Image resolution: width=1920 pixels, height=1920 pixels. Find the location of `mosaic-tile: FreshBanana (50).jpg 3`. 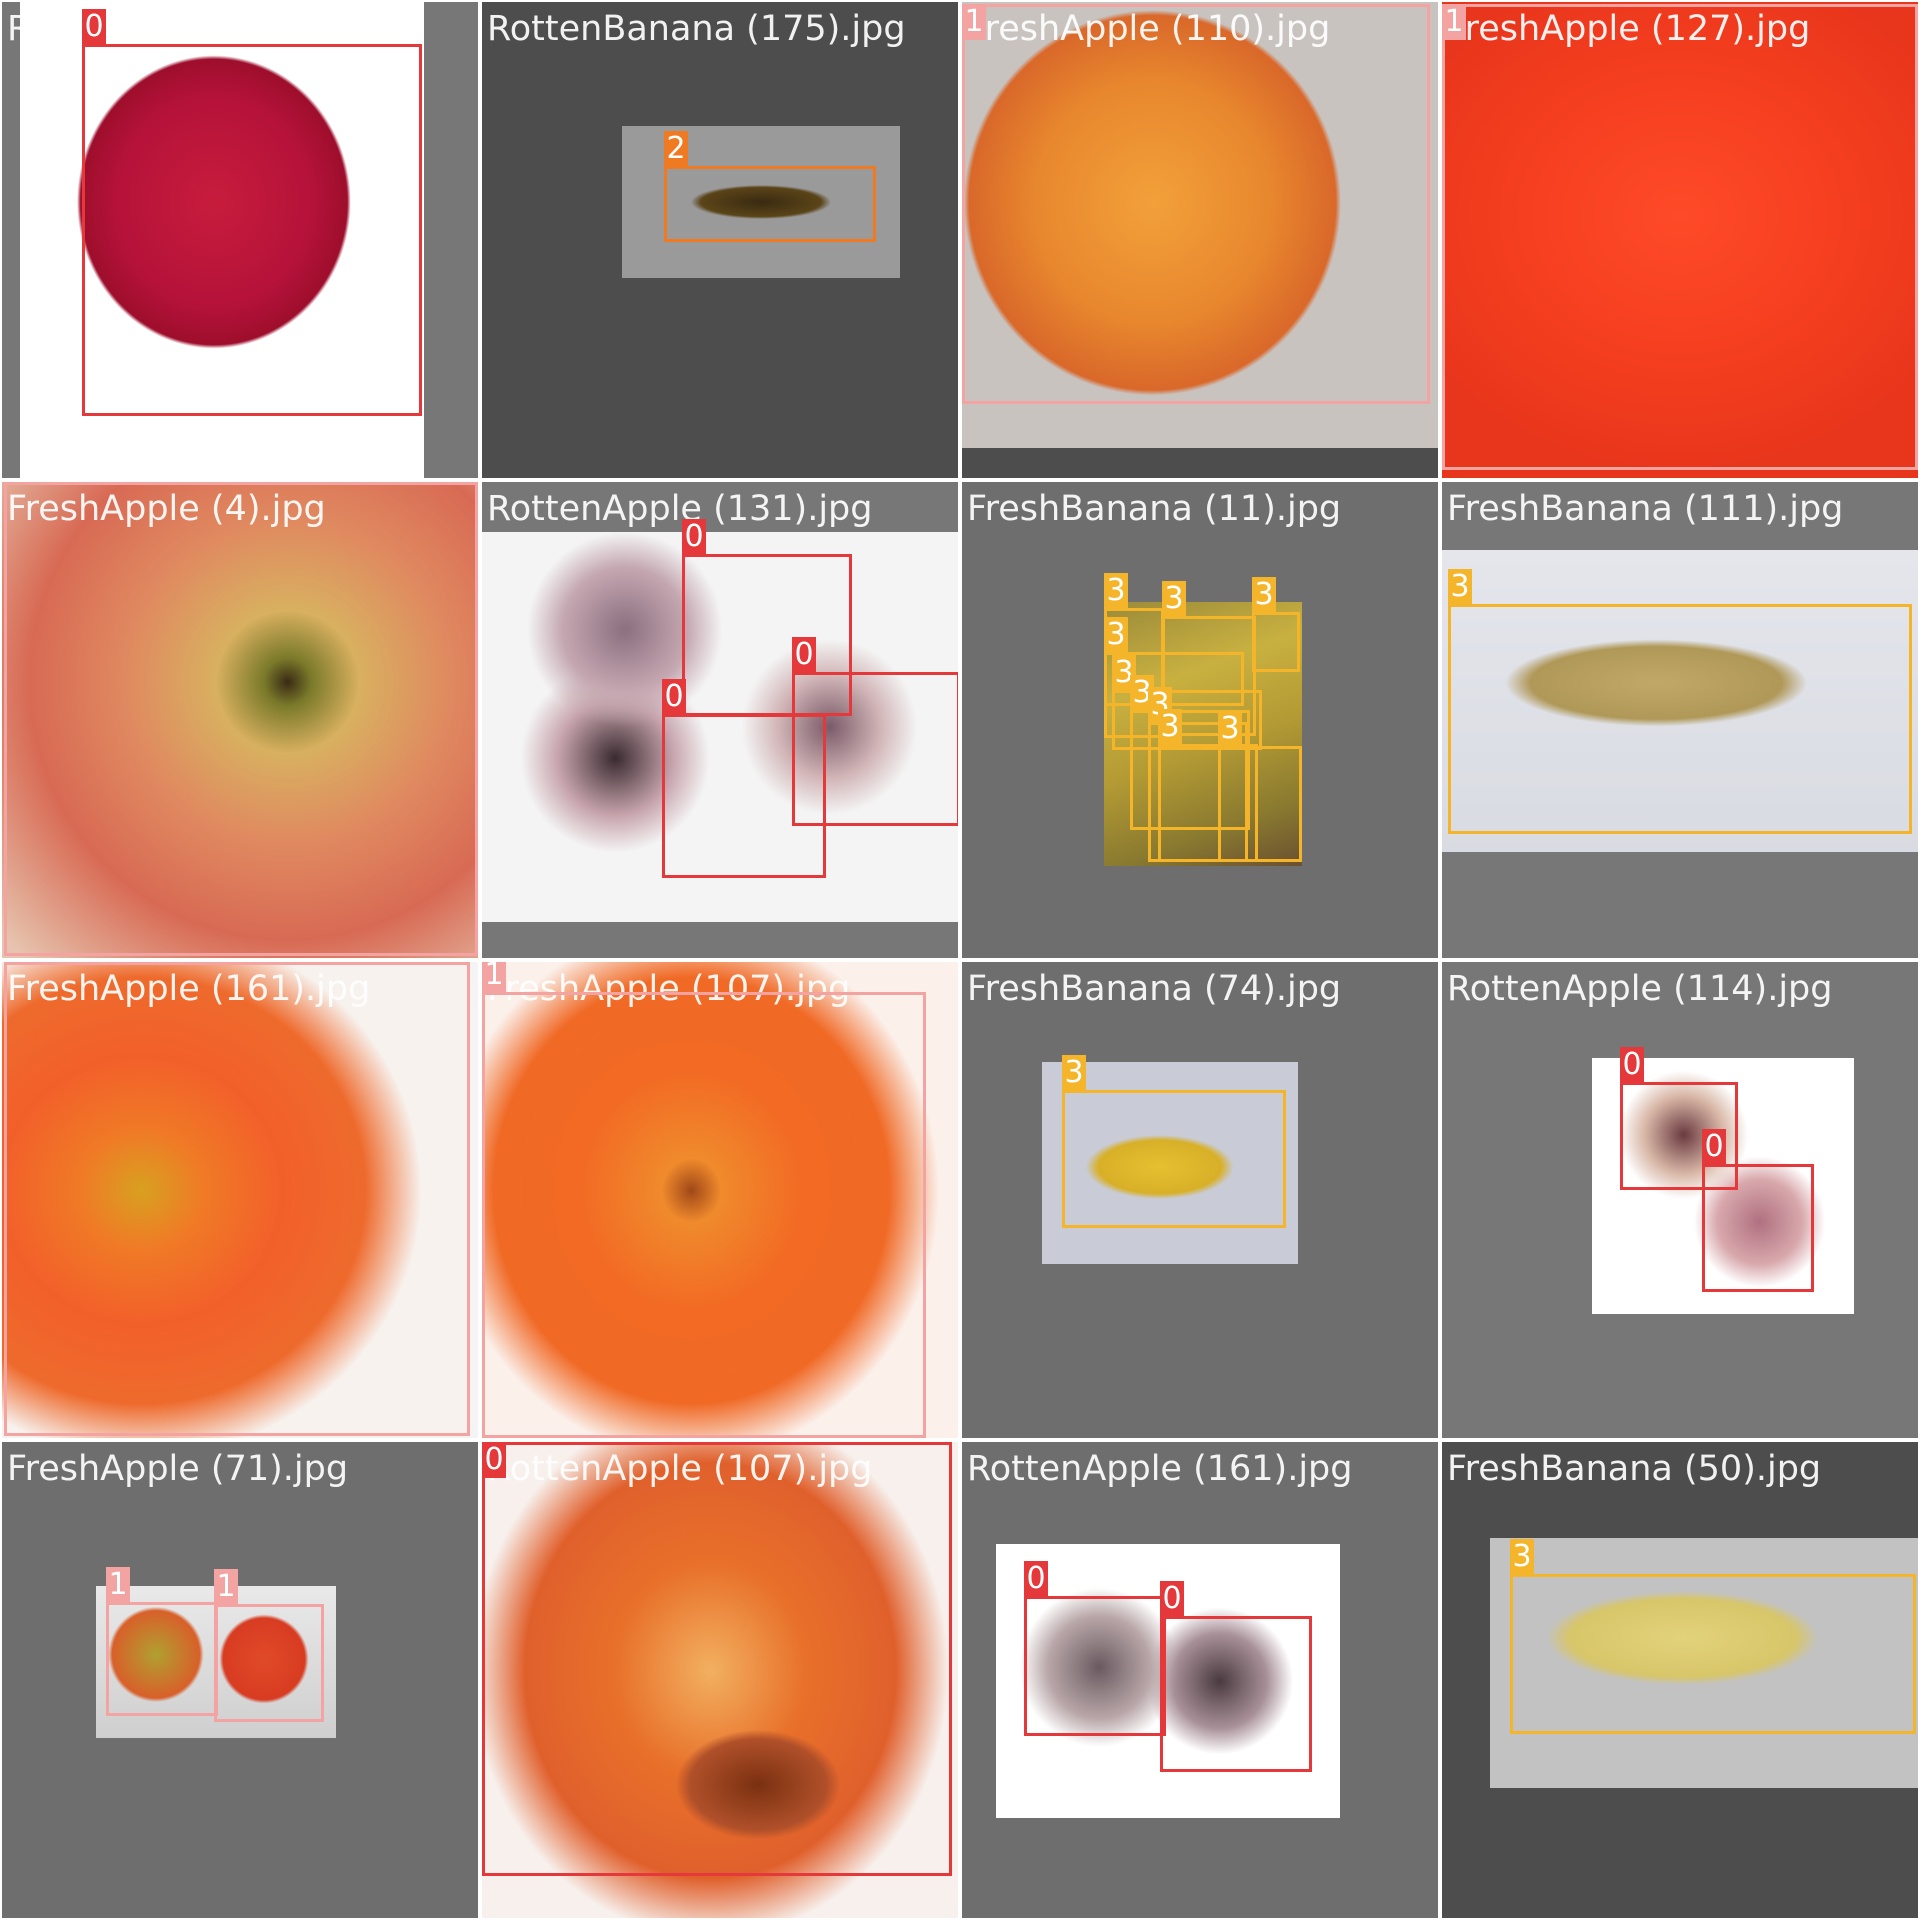

mosaic-tile: FreshBanana (50).jpg 3 is located at coordinates (1680, 1680).